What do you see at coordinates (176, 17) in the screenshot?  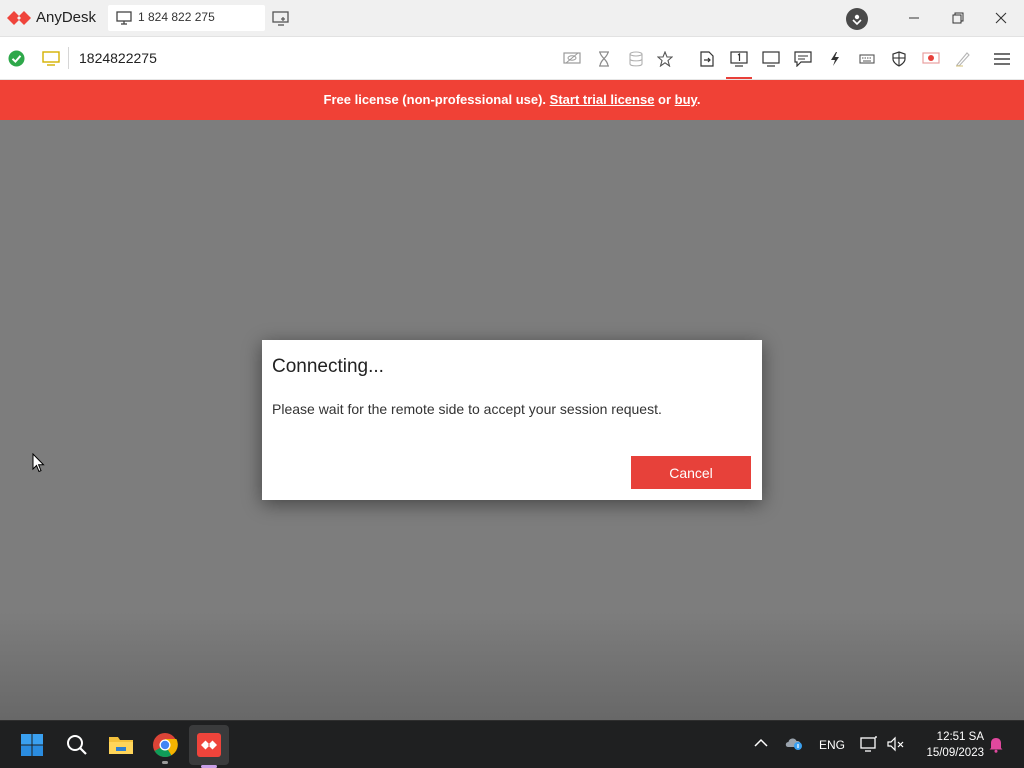 I see `session-tab-label: 1 824 822 275` at bounding box center [176, 17].